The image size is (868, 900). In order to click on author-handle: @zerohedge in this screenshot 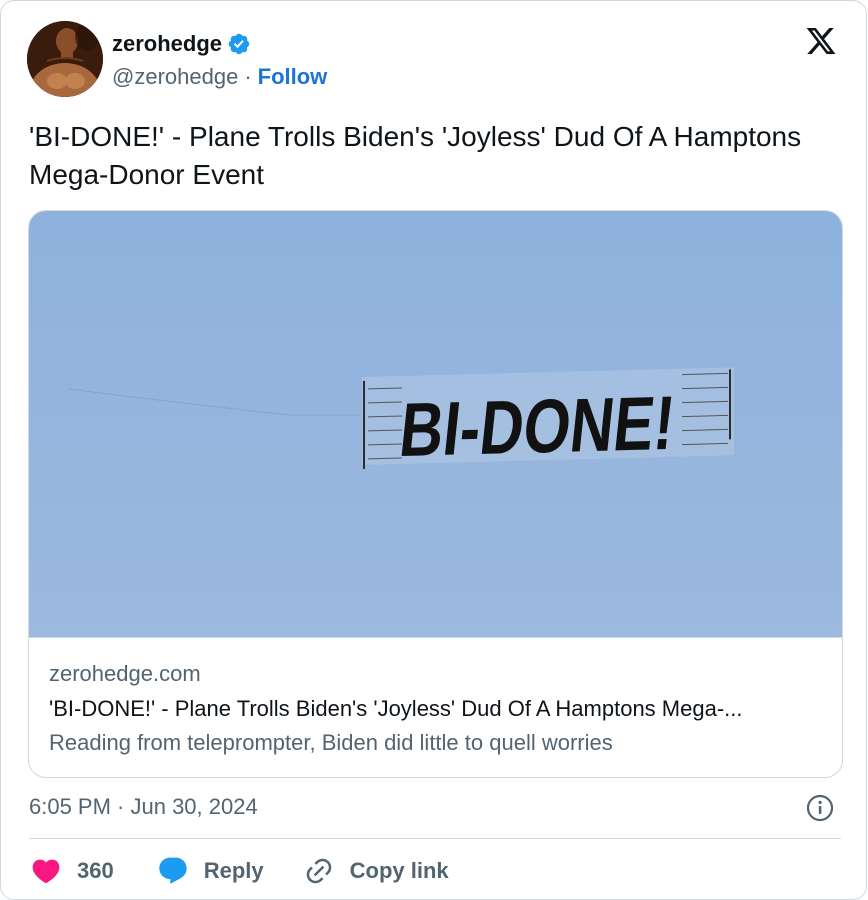, I will do `click(175, 77)`.